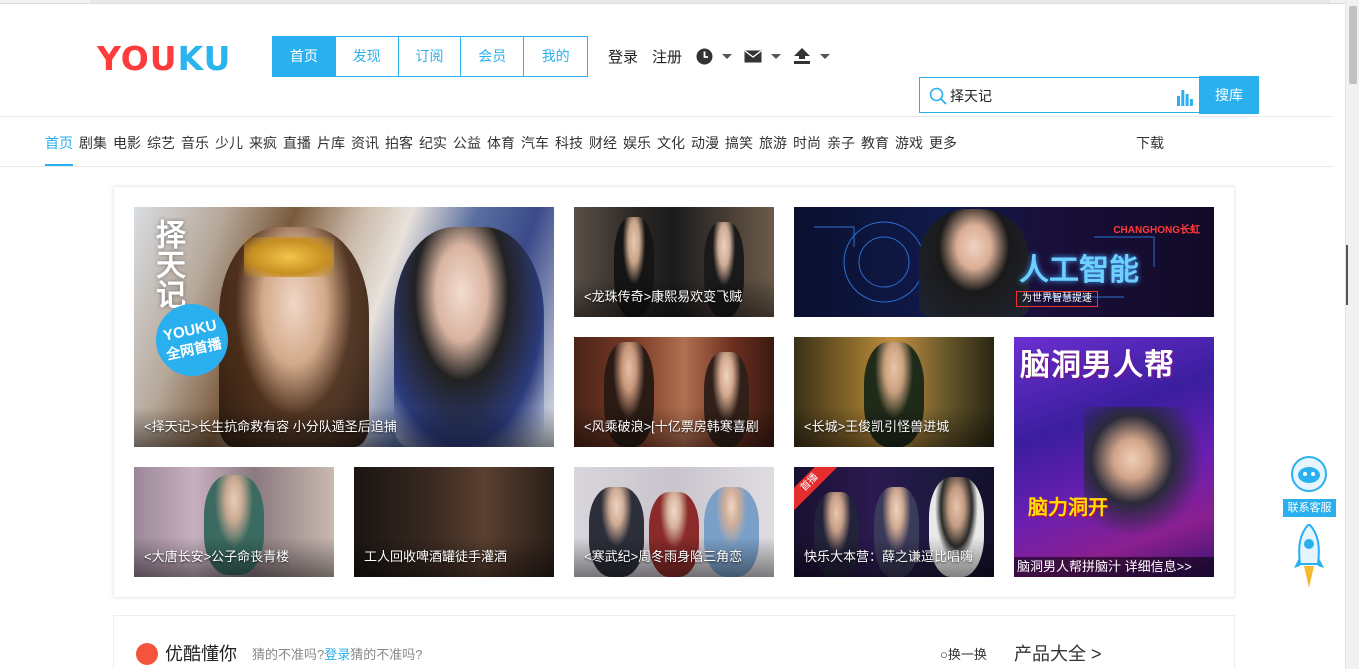 This screenshot has width=1359, height=669. What do you see at coordinates (331, 143) in the screenshot?
I see `channel-item: 片库` at bounding box center [331, 143].